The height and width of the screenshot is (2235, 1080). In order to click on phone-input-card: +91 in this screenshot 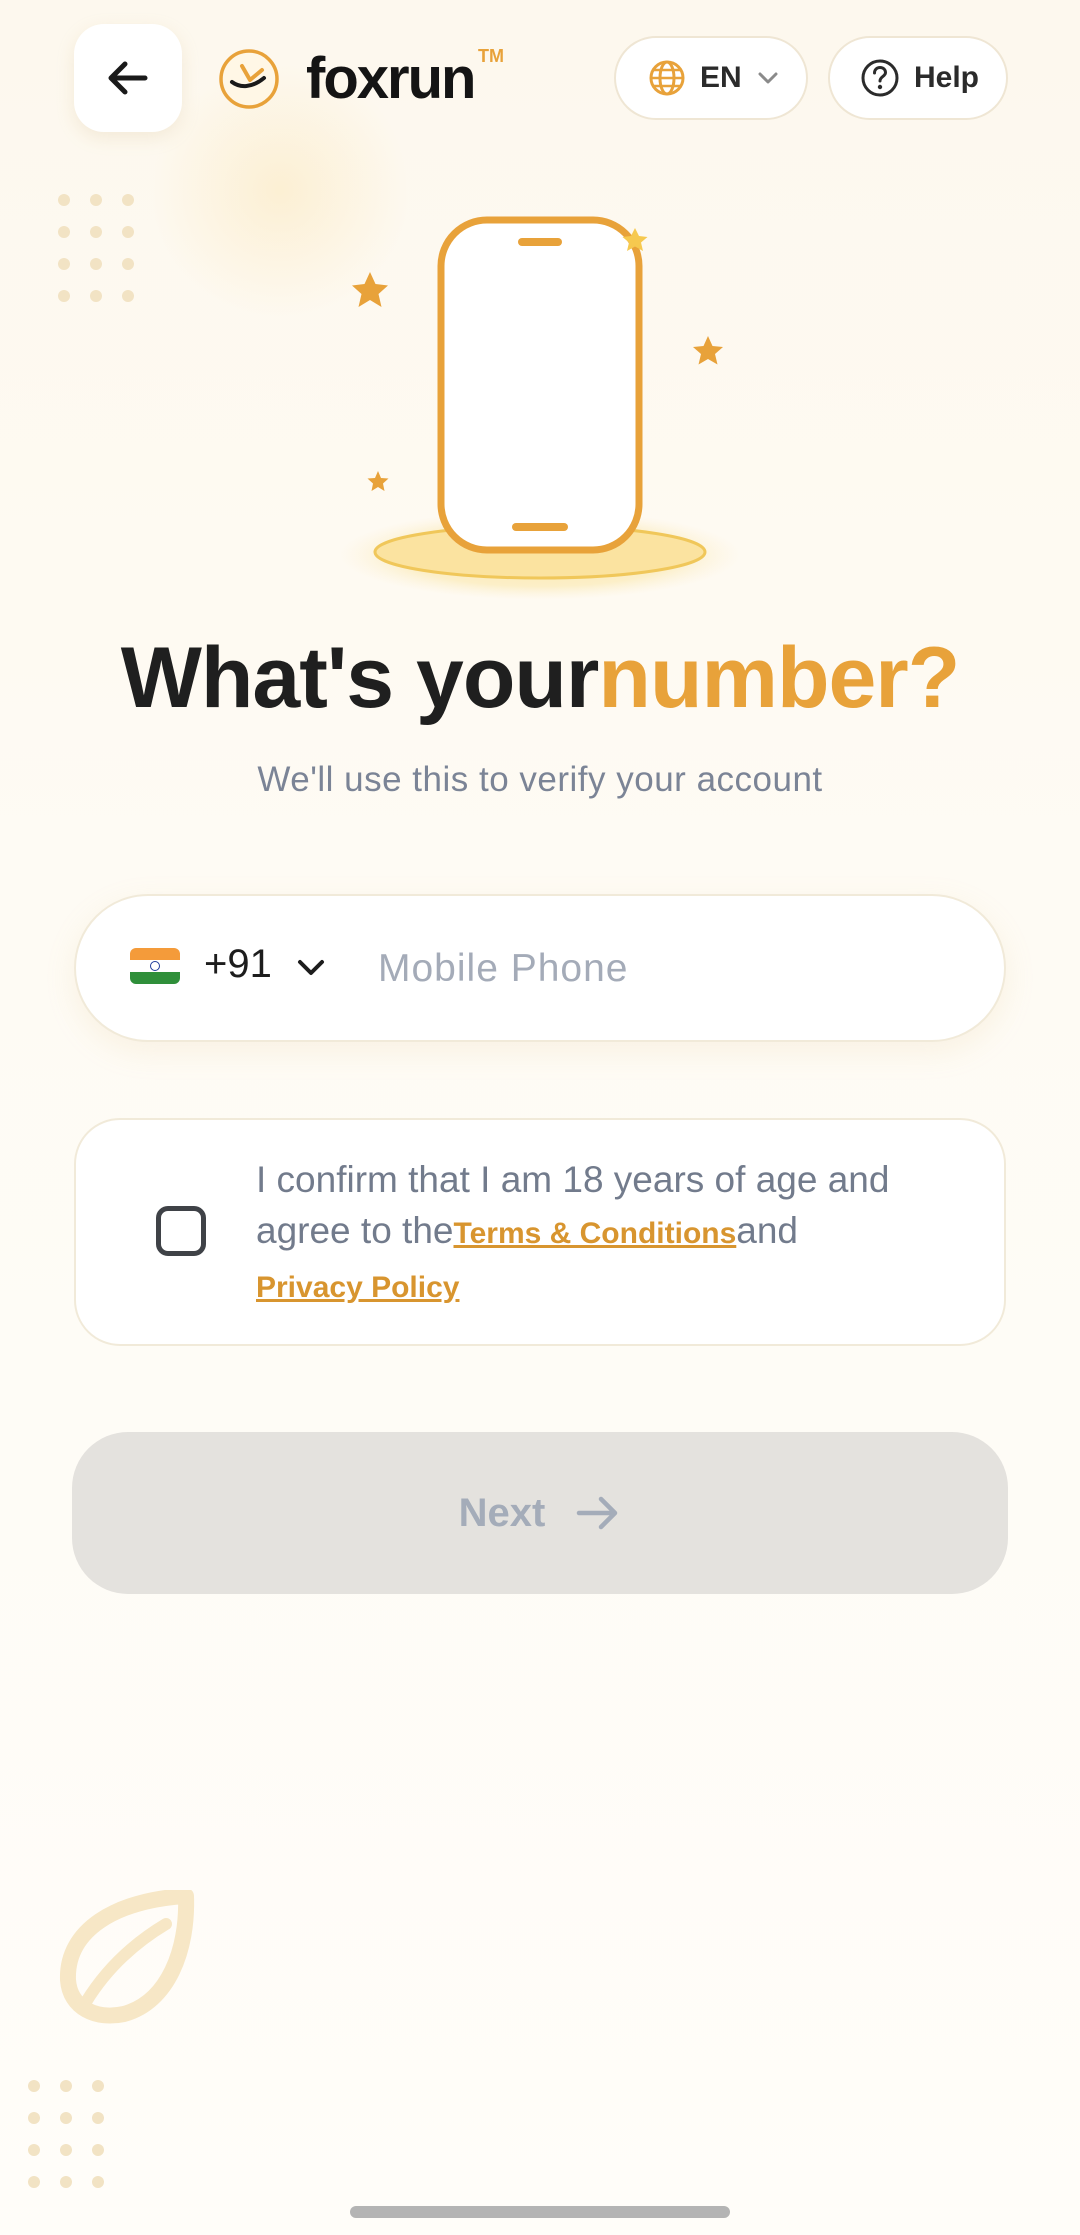, I will do `click(540, 968)`.